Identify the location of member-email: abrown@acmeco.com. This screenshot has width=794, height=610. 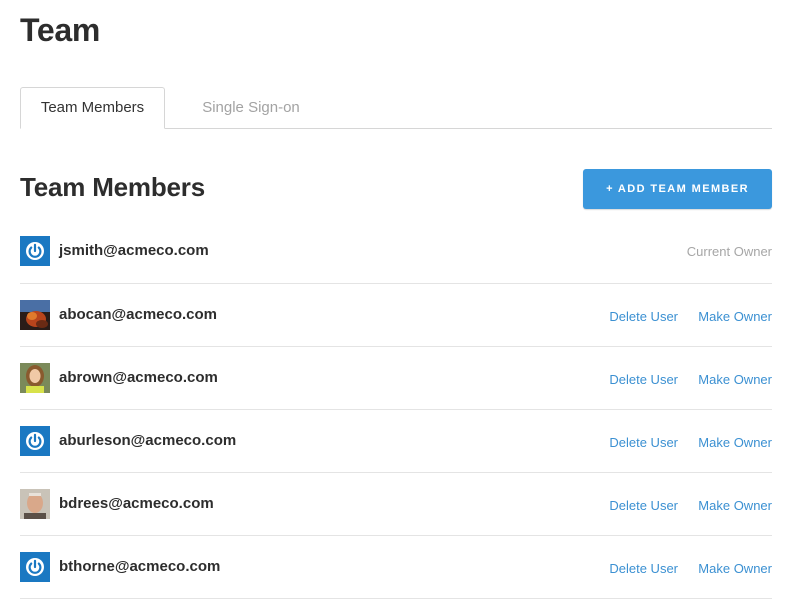
(138, 377).